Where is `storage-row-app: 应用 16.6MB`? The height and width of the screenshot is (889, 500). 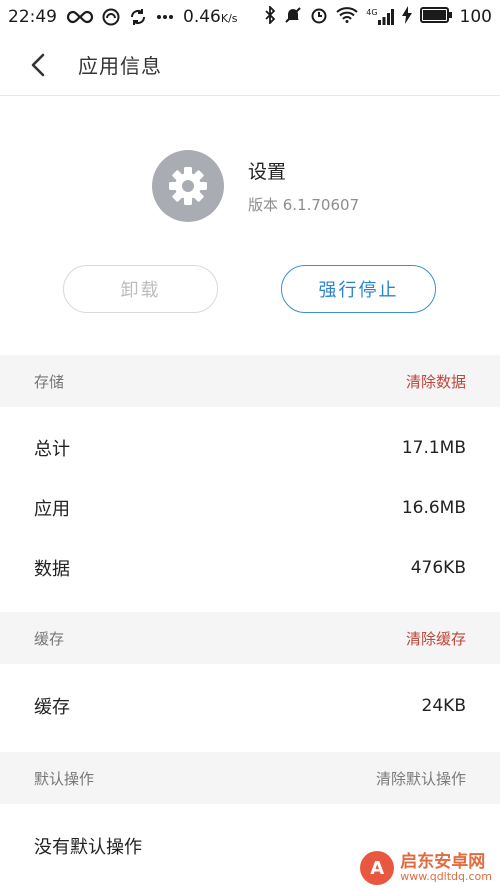
storage-row-app: 应用 16.6MB is located at coordinates (250, 508).